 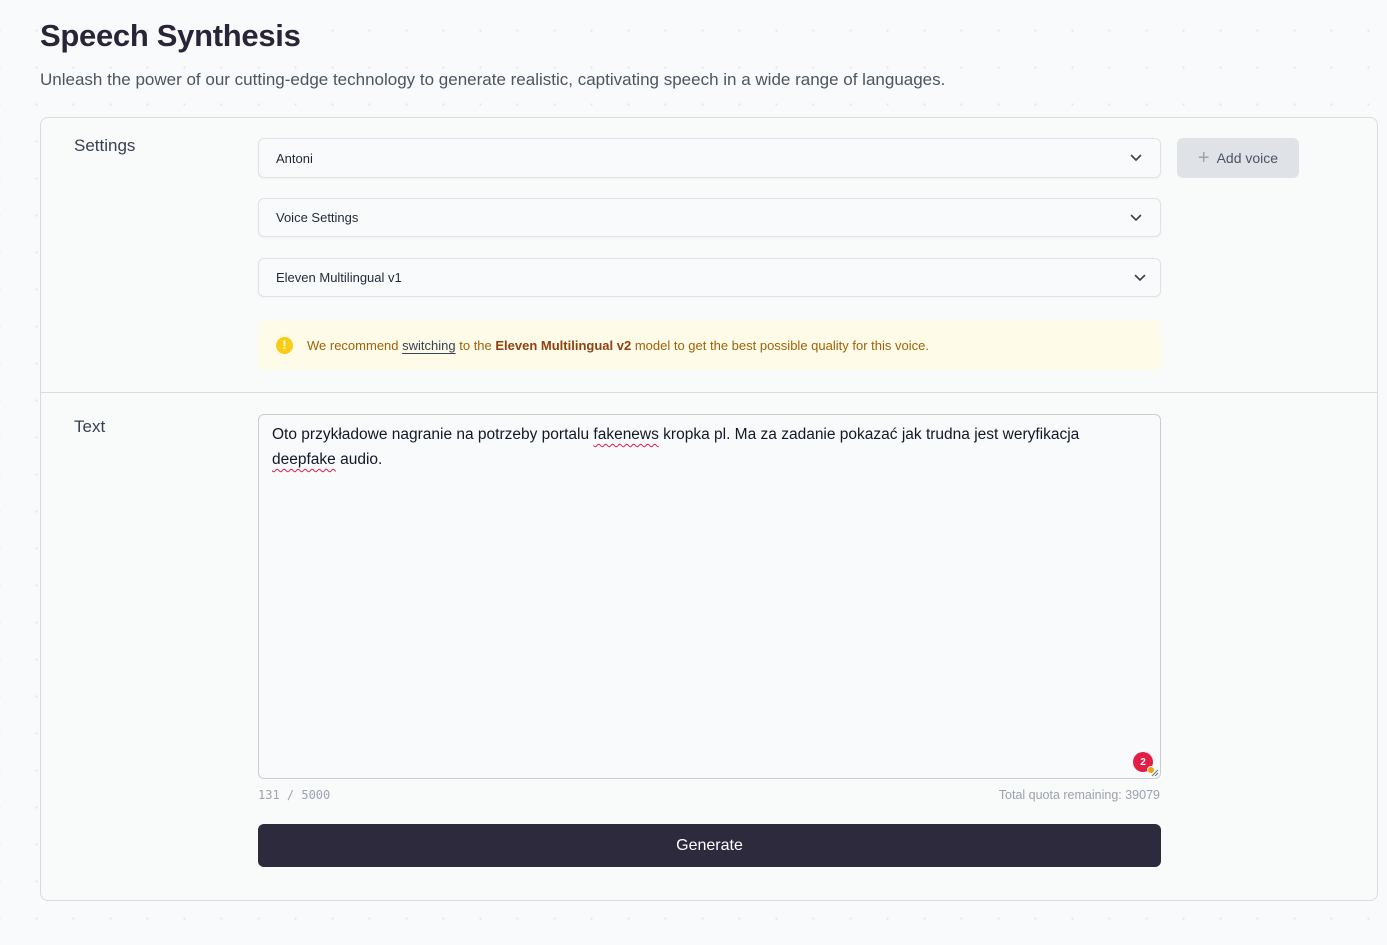 I want to click on text-content: audio., so click(x=359, y=459).